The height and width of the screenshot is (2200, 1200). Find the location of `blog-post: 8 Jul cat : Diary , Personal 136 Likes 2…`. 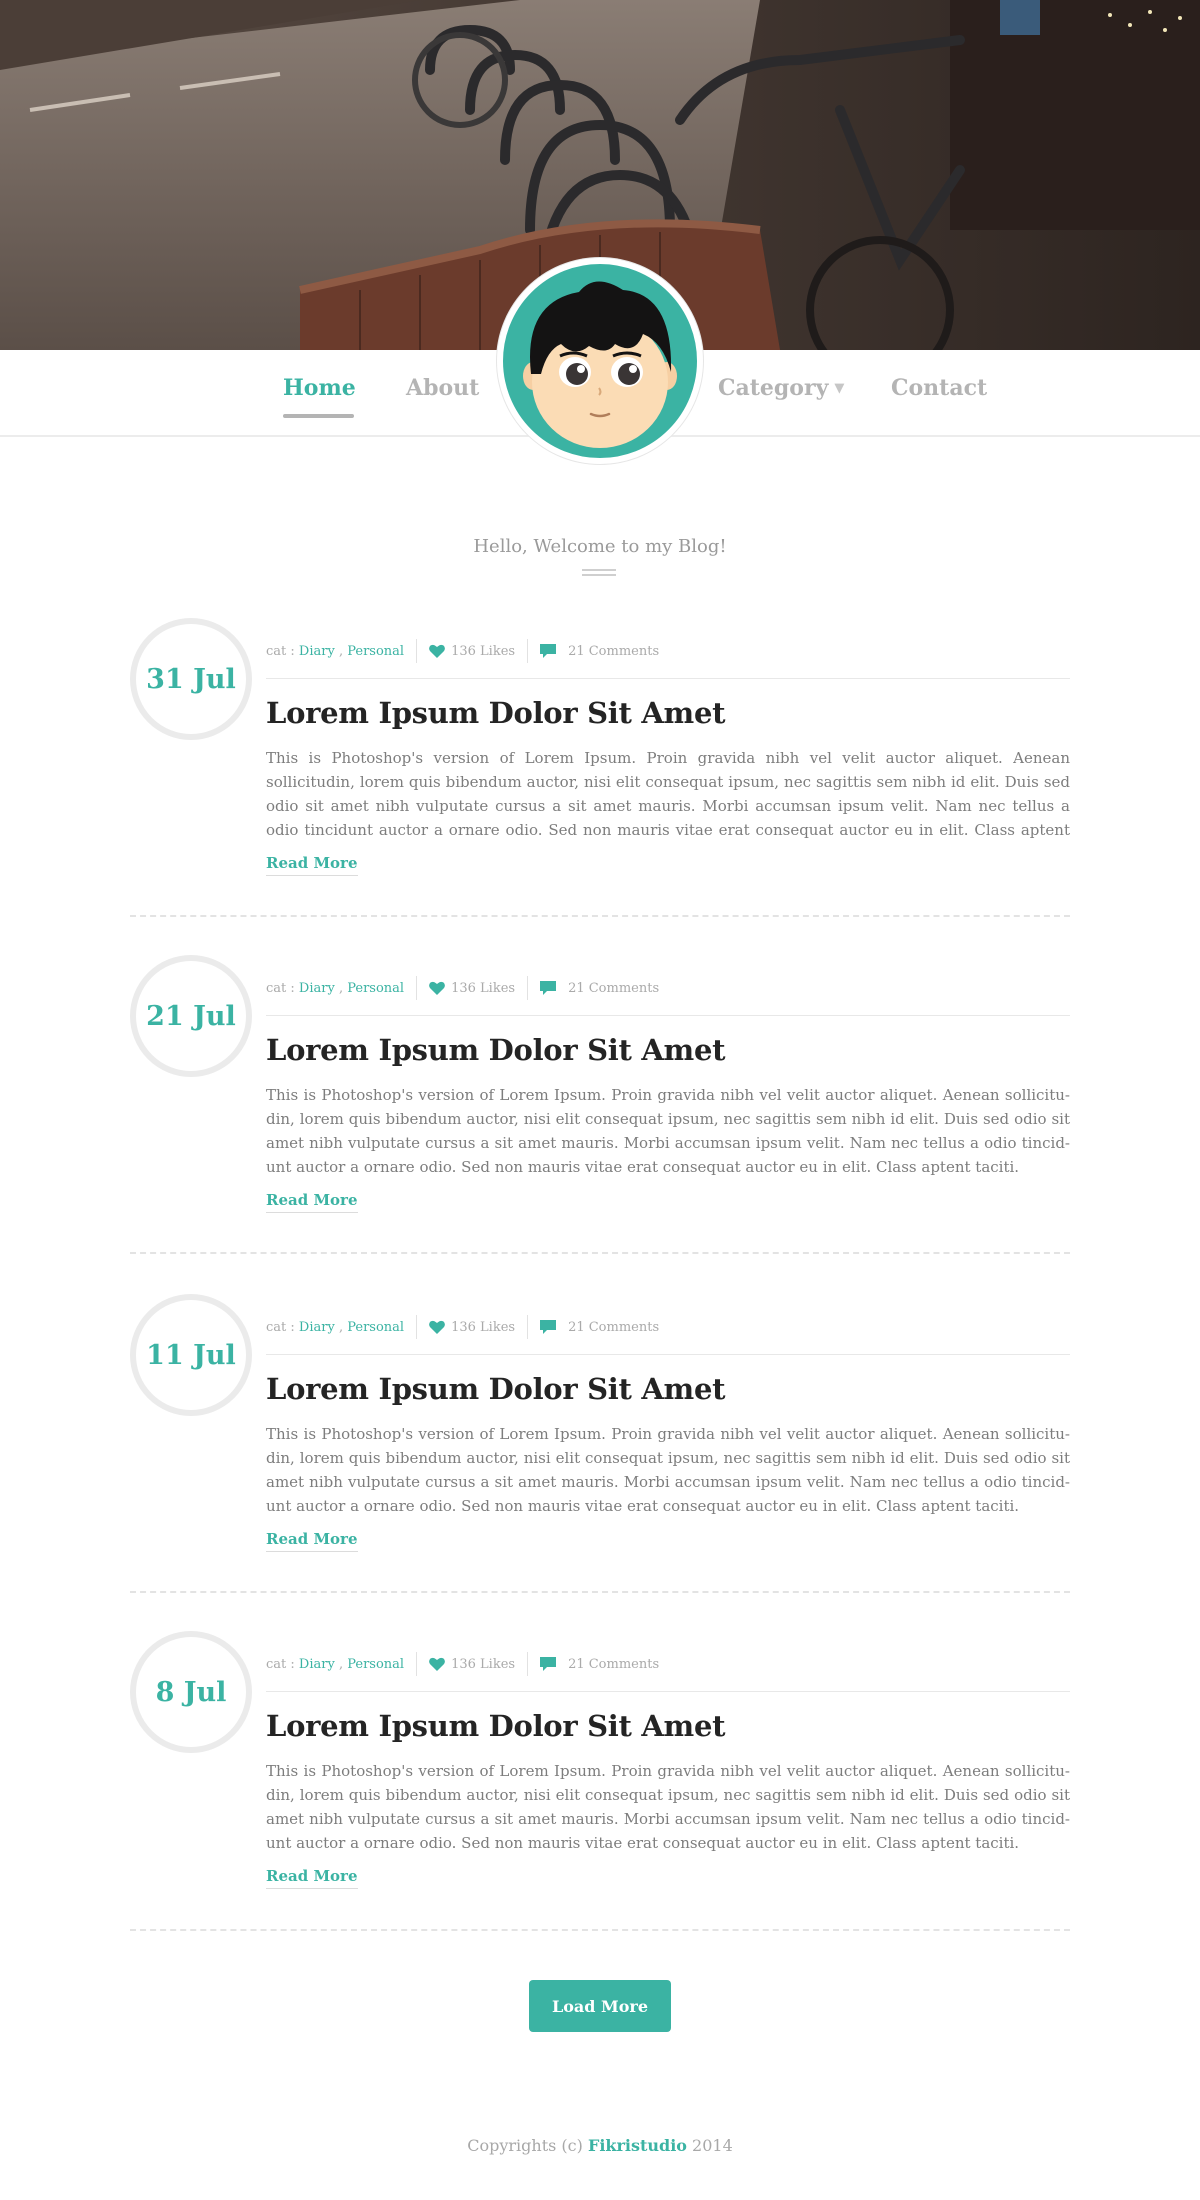

blog-post: 8 Jul cat : Diary , Personal 136 Likes 2… is located at coordinates (600, 1781).